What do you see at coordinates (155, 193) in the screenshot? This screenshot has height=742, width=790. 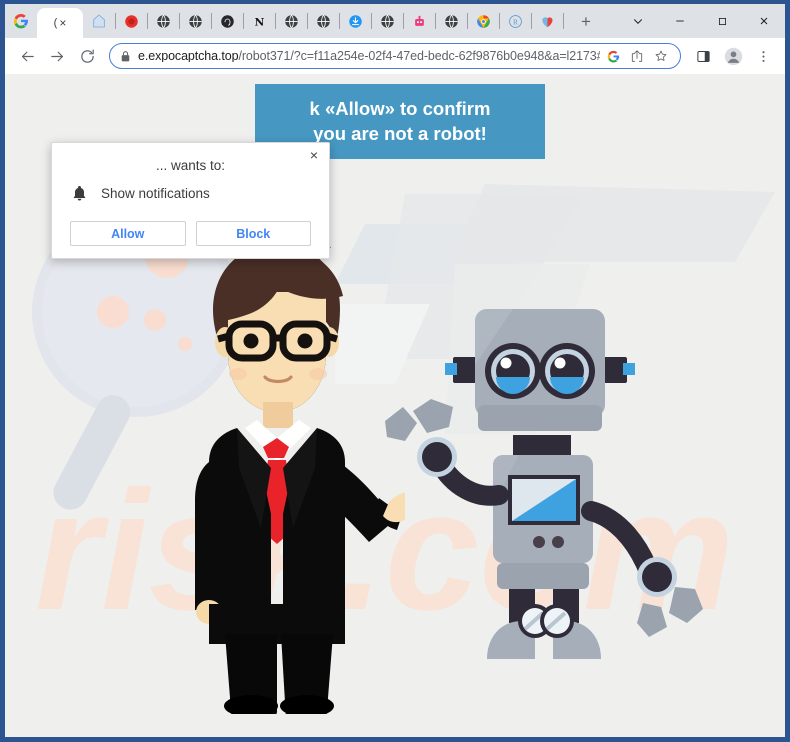 I see `permission-label: Show notifications` at bounding box center [155, 193].